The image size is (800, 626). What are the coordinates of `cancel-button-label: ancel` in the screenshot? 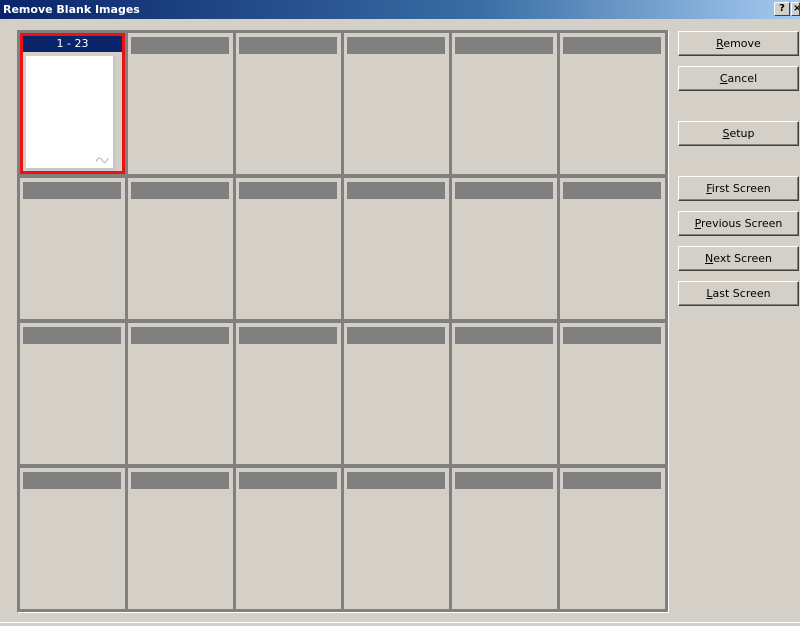 It's located at (742, 78).